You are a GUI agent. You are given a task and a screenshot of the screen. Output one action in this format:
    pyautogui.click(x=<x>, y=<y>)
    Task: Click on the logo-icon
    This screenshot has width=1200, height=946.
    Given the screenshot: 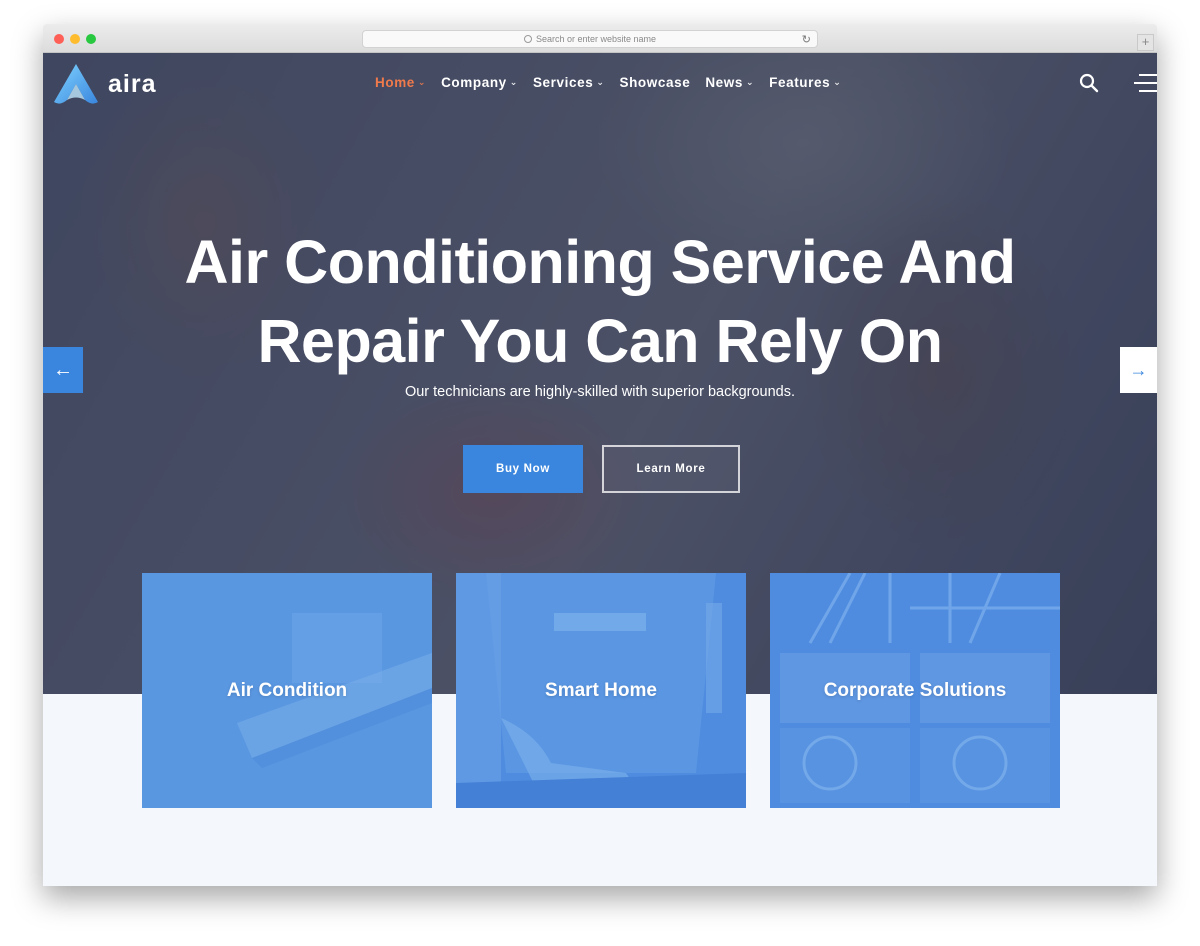 What is the action you would take?
    pyautogui.click(x=76, y=84)
    